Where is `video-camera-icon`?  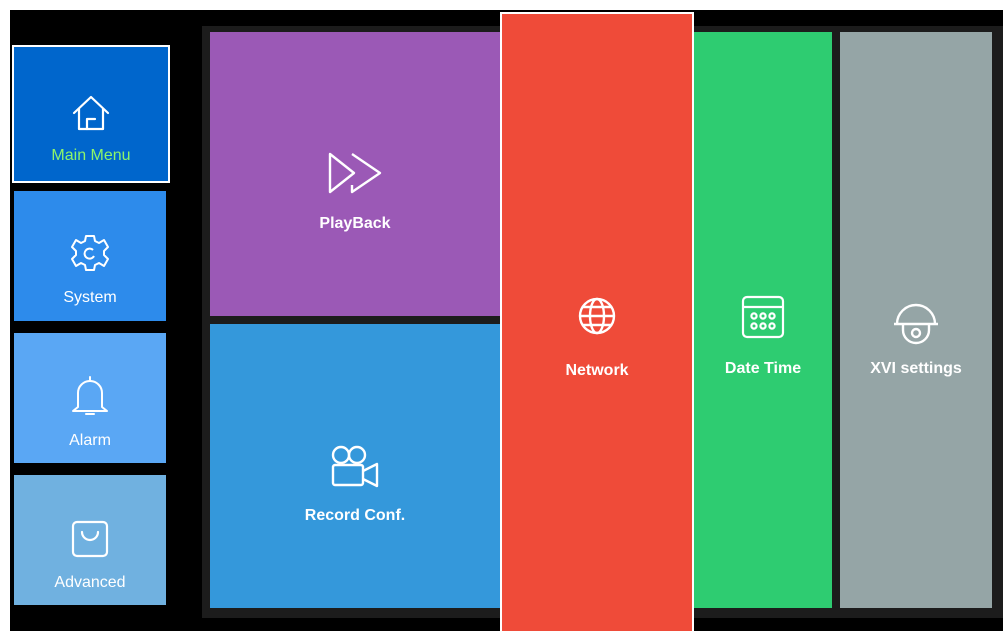 video-camera-icon is located at coordinates (355, 466).